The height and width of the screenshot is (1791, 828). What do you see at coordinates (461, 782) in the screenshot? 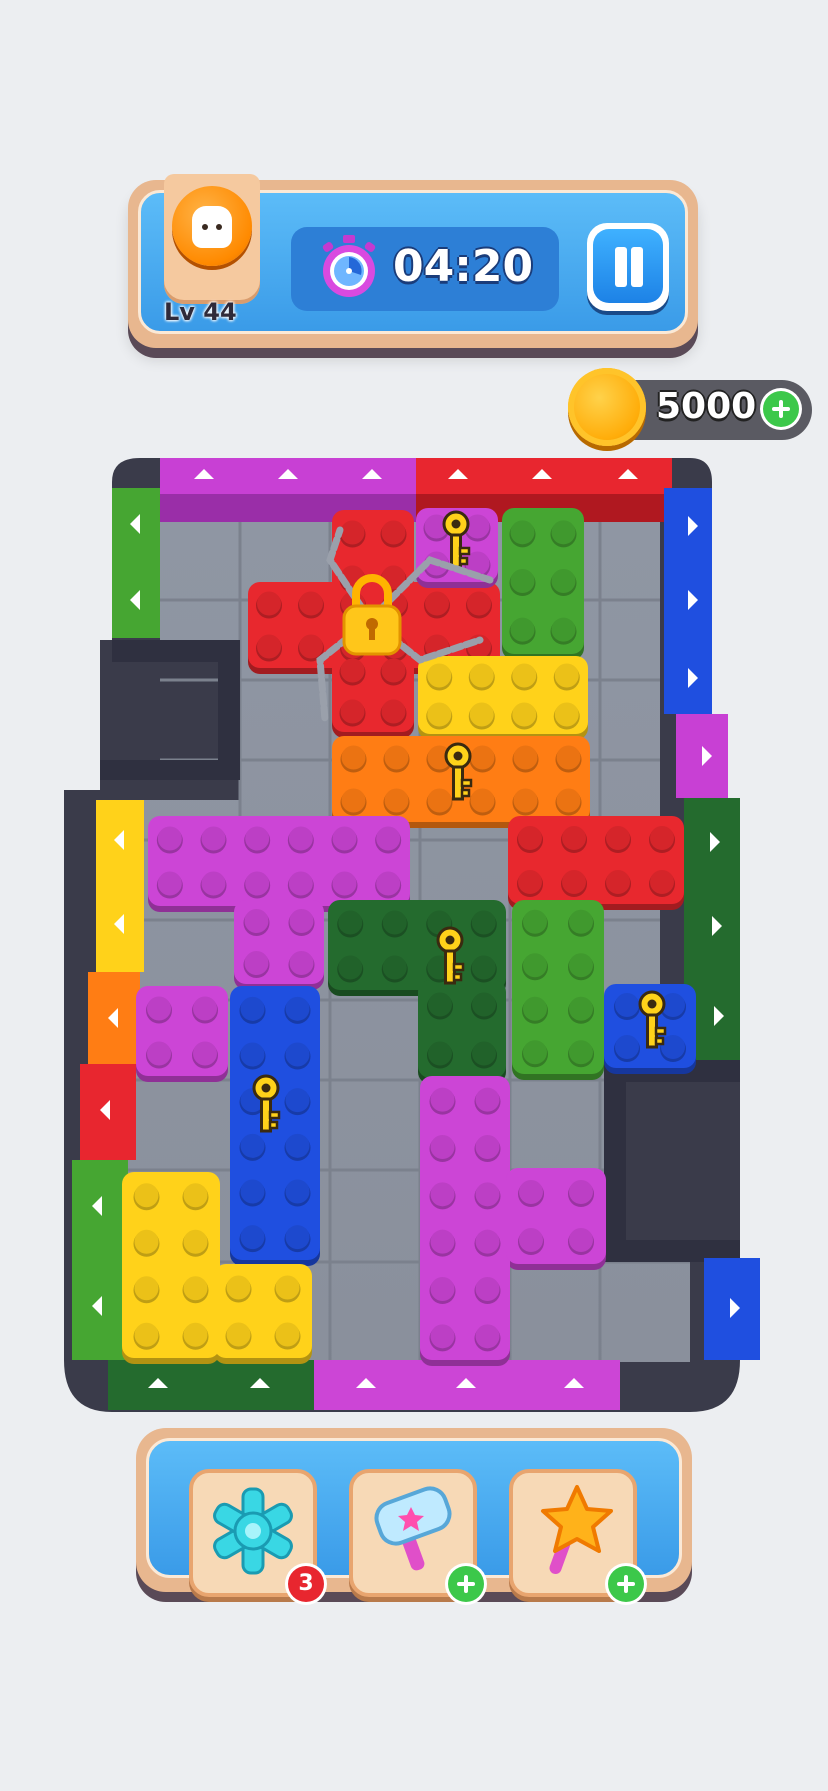
I see `piece-orange-bar` at bounding box center [461, 782].